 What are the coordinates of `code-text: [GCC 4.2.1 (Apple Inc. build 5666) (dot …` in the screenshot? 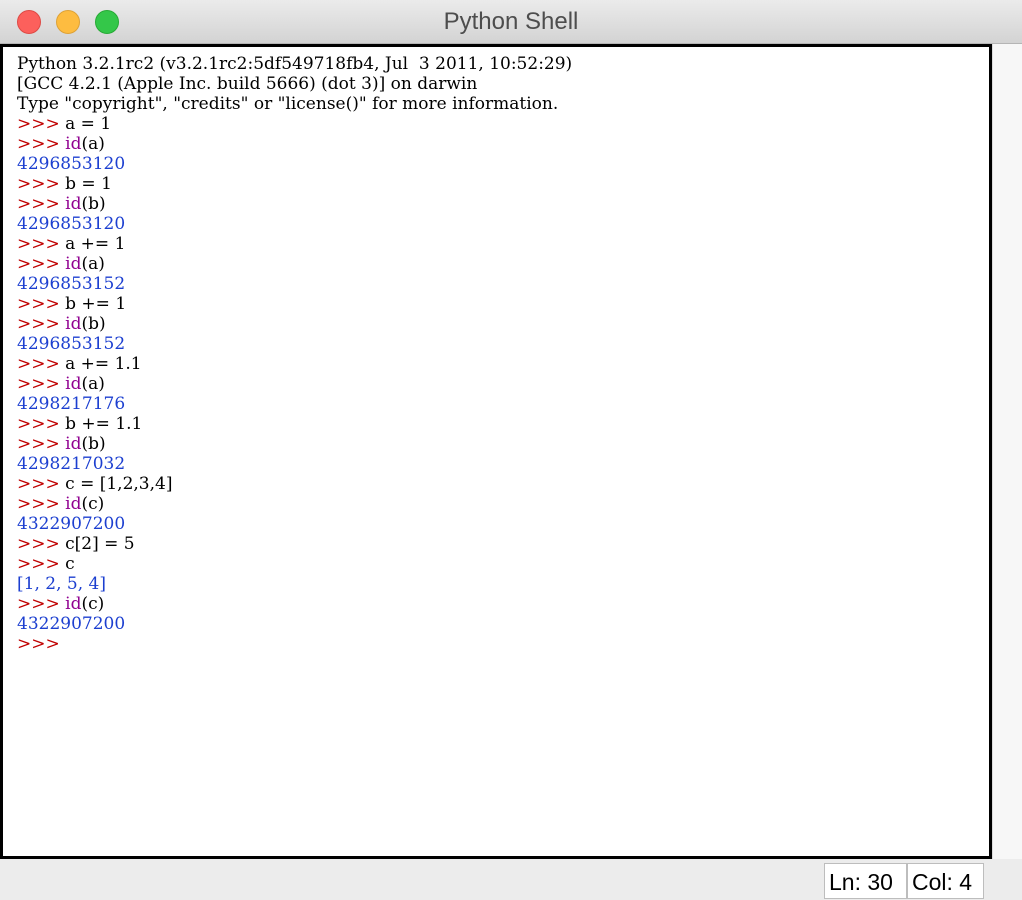 It's located at (247, 84).